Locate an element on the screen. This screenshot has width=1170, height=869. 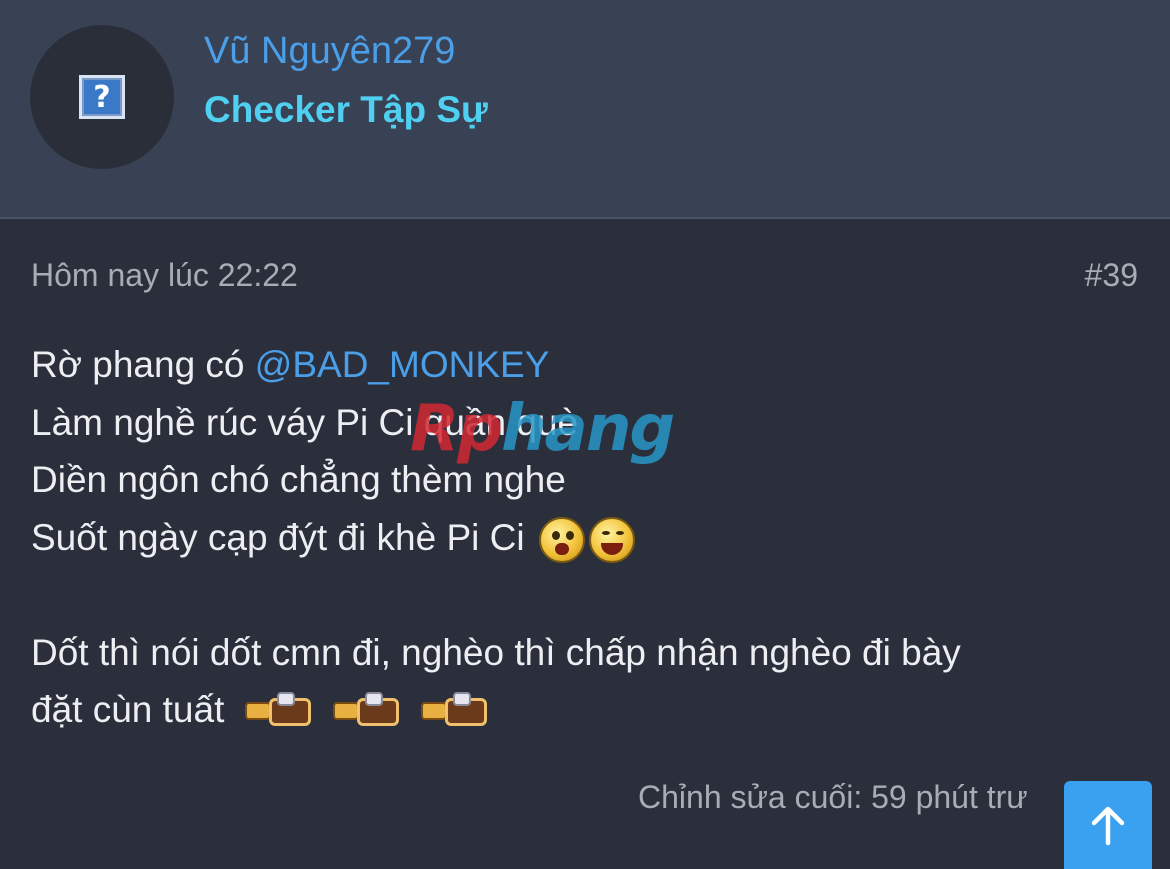
post-number: #39 is located at coordinates (1111, 275).